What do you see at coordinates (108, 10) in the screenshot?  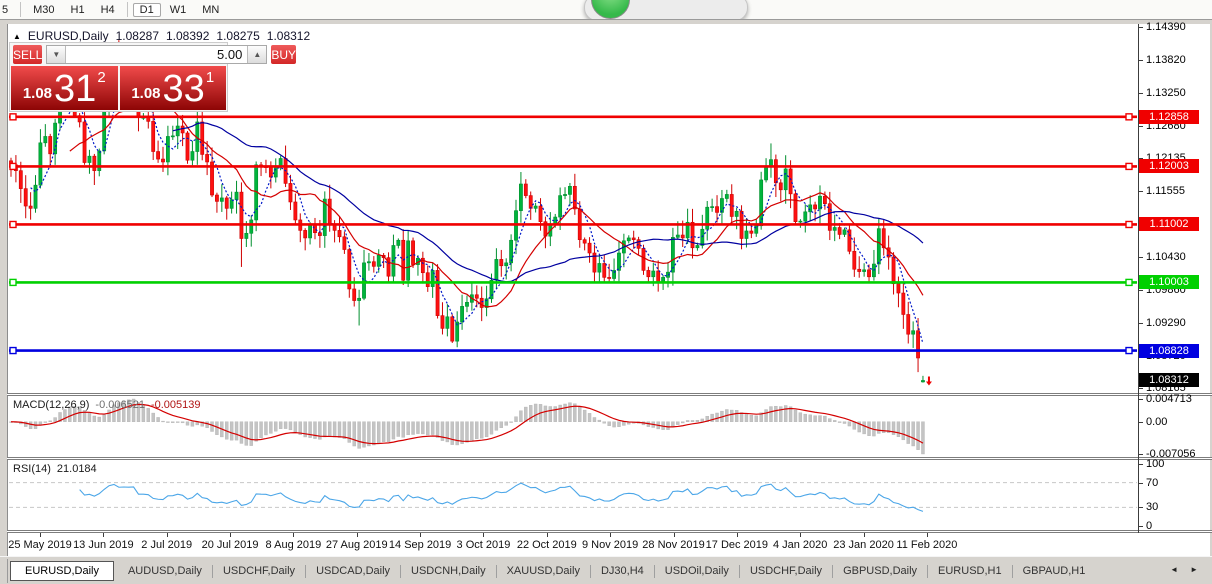 I see `timeframe-button-h4: H4` at bounding box center [108, 10].